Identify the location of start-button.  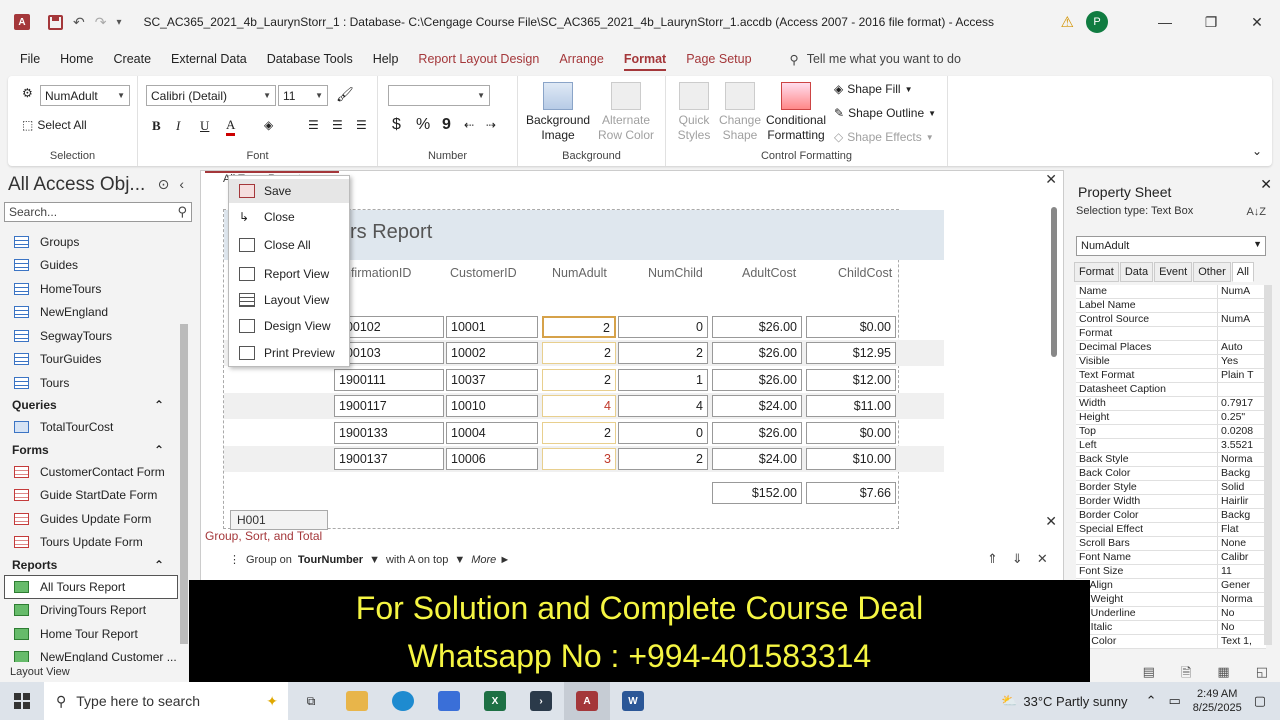
(22, 701).